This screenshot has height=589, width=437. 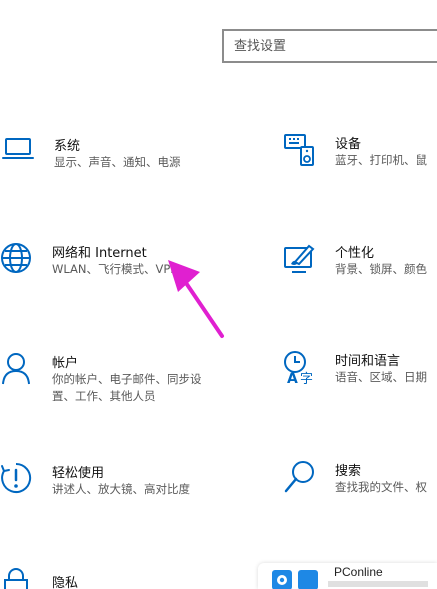 I want to click on keyboard-speaker-icon, so click(x=300, y=150).